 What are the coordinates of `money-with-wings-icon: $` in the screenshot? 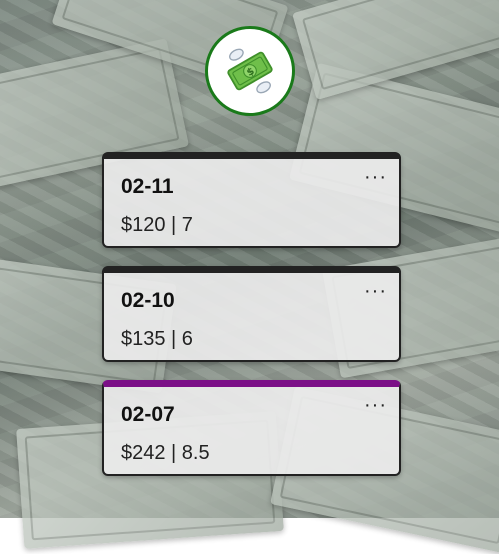 It's located at (250, 71).